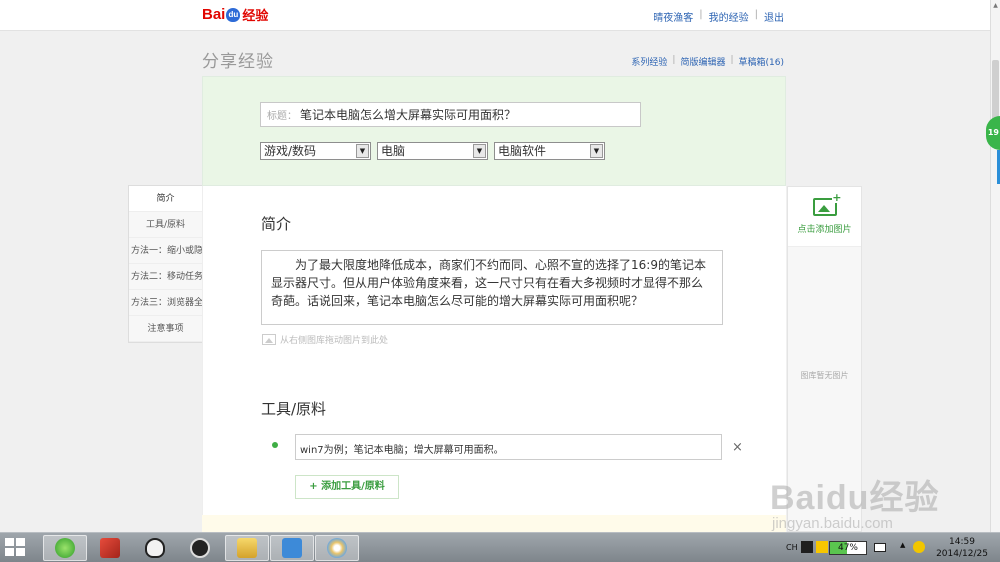 The width and height of the screenshot is (1000, 562). I want to click on clock-time: 14:59, so click(962, 542).